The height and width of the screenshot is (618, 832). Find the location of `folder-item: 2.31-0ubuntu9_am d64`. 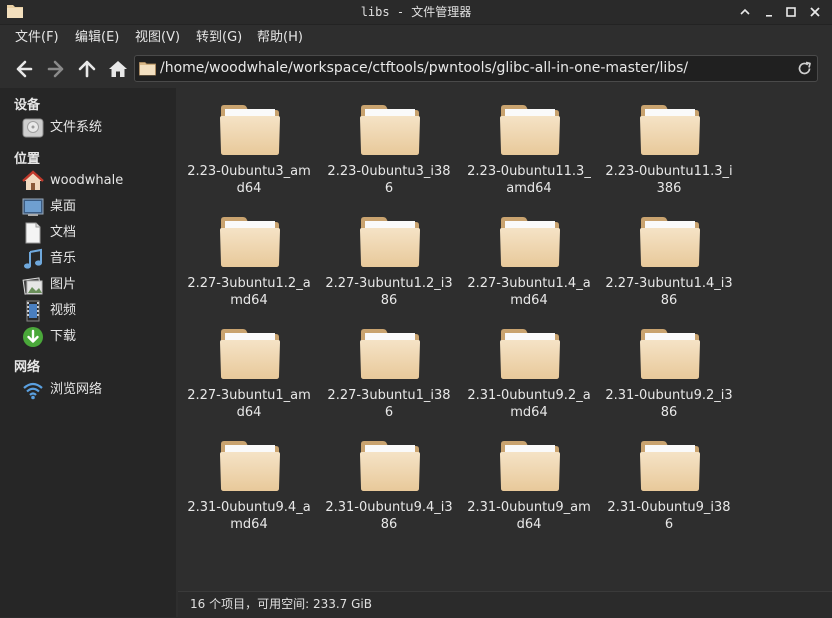

folder-item: 2.31-0ubuntu9_am d64 is located at coordinates (529, 479).